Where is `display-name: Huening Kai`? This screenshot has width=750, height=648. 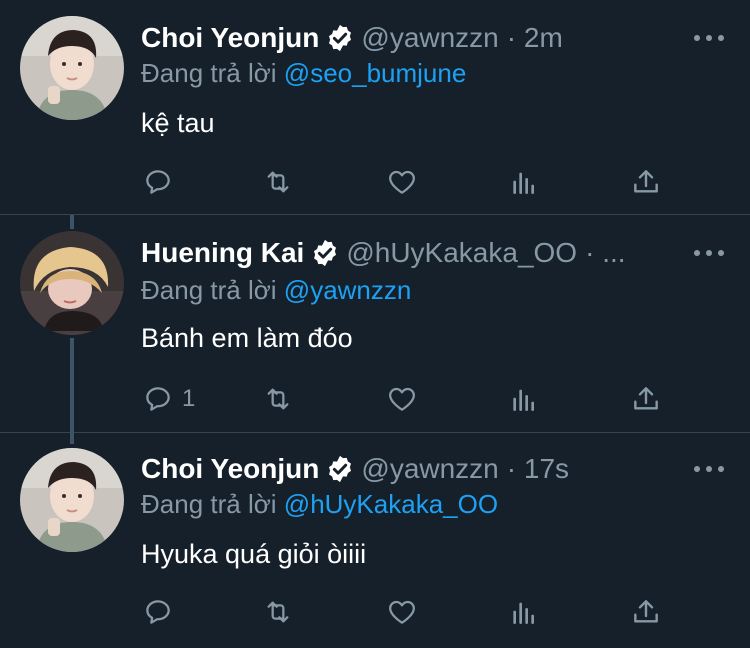
display-name: Huening Kai is located at coordinates (222, 253).